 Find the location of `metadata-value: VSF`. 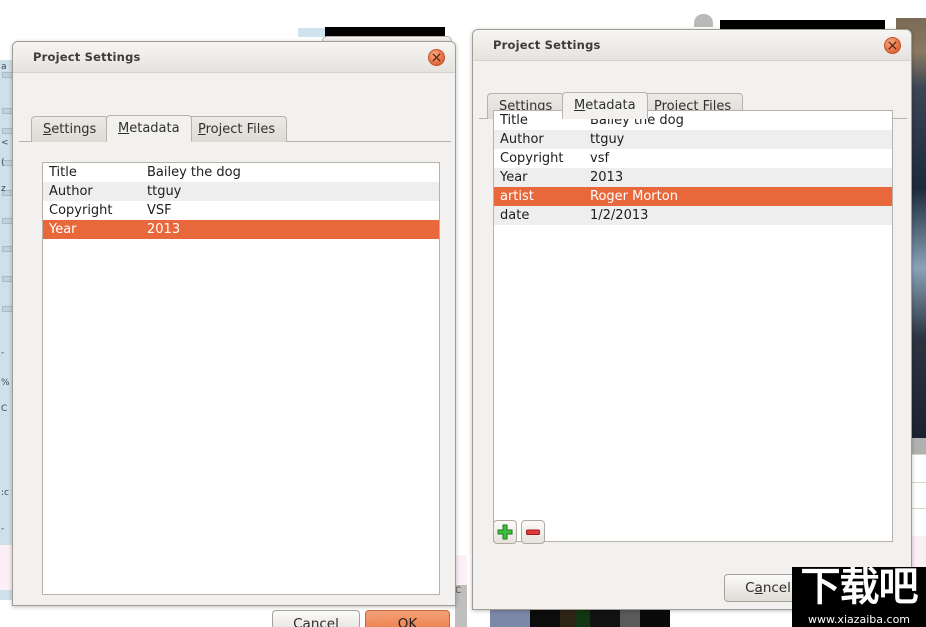

metadata-value: VSF is located at coordinates (159, 210).